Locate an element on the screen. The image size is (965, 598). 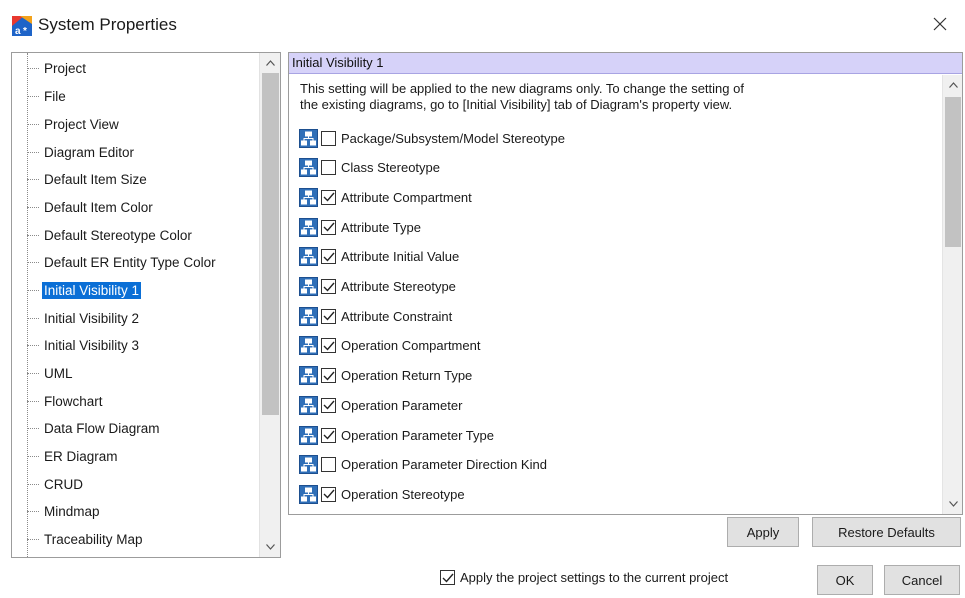
tree-item-label: File is located at coordinates (55, 96).